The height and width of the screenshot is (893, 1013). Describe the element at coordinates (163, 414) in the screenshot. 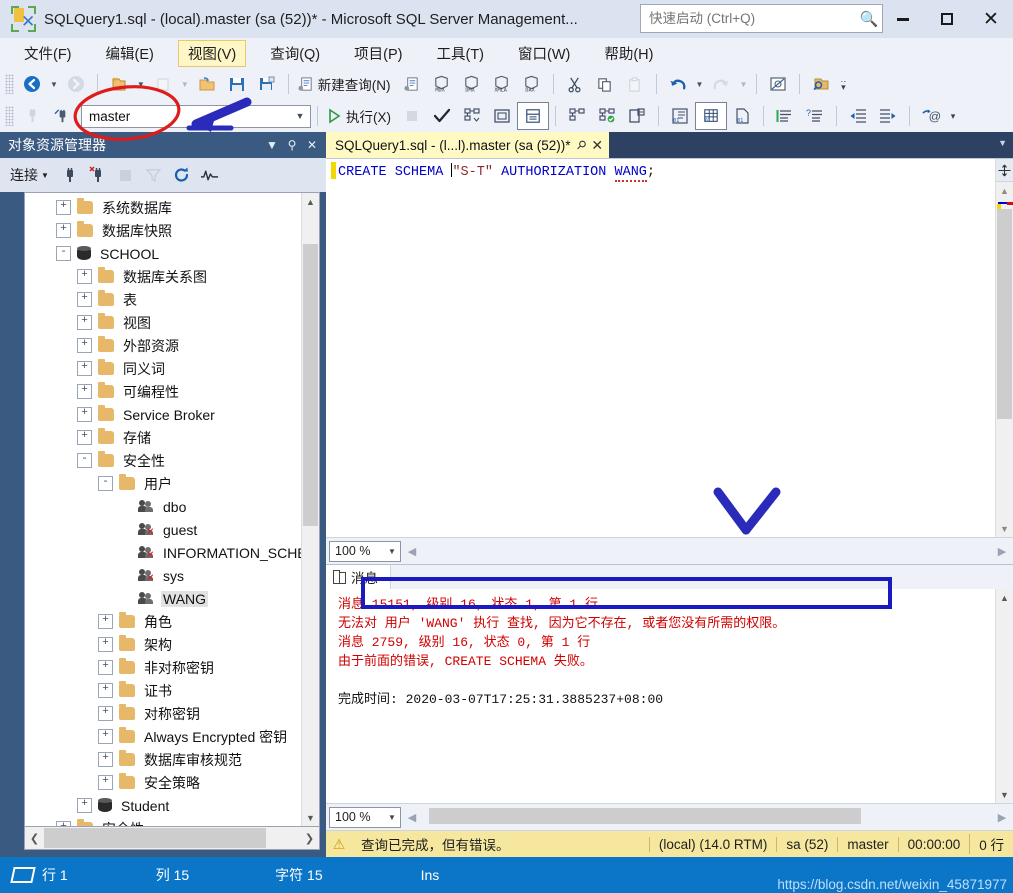

I see `tree-node: + Service Broker` at that location.